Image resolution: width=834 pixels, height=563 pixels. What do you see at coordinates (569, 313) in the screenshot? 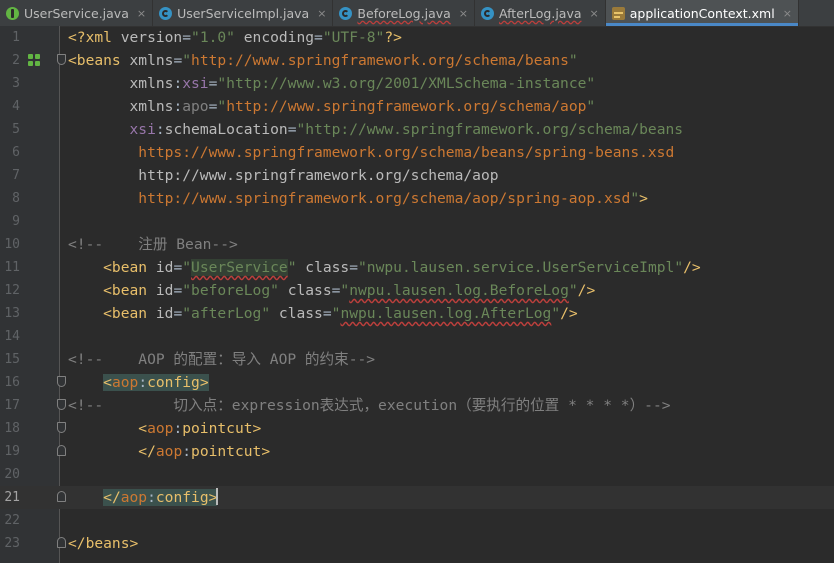
I see `code-token: />` at bounding box center [569, 313].